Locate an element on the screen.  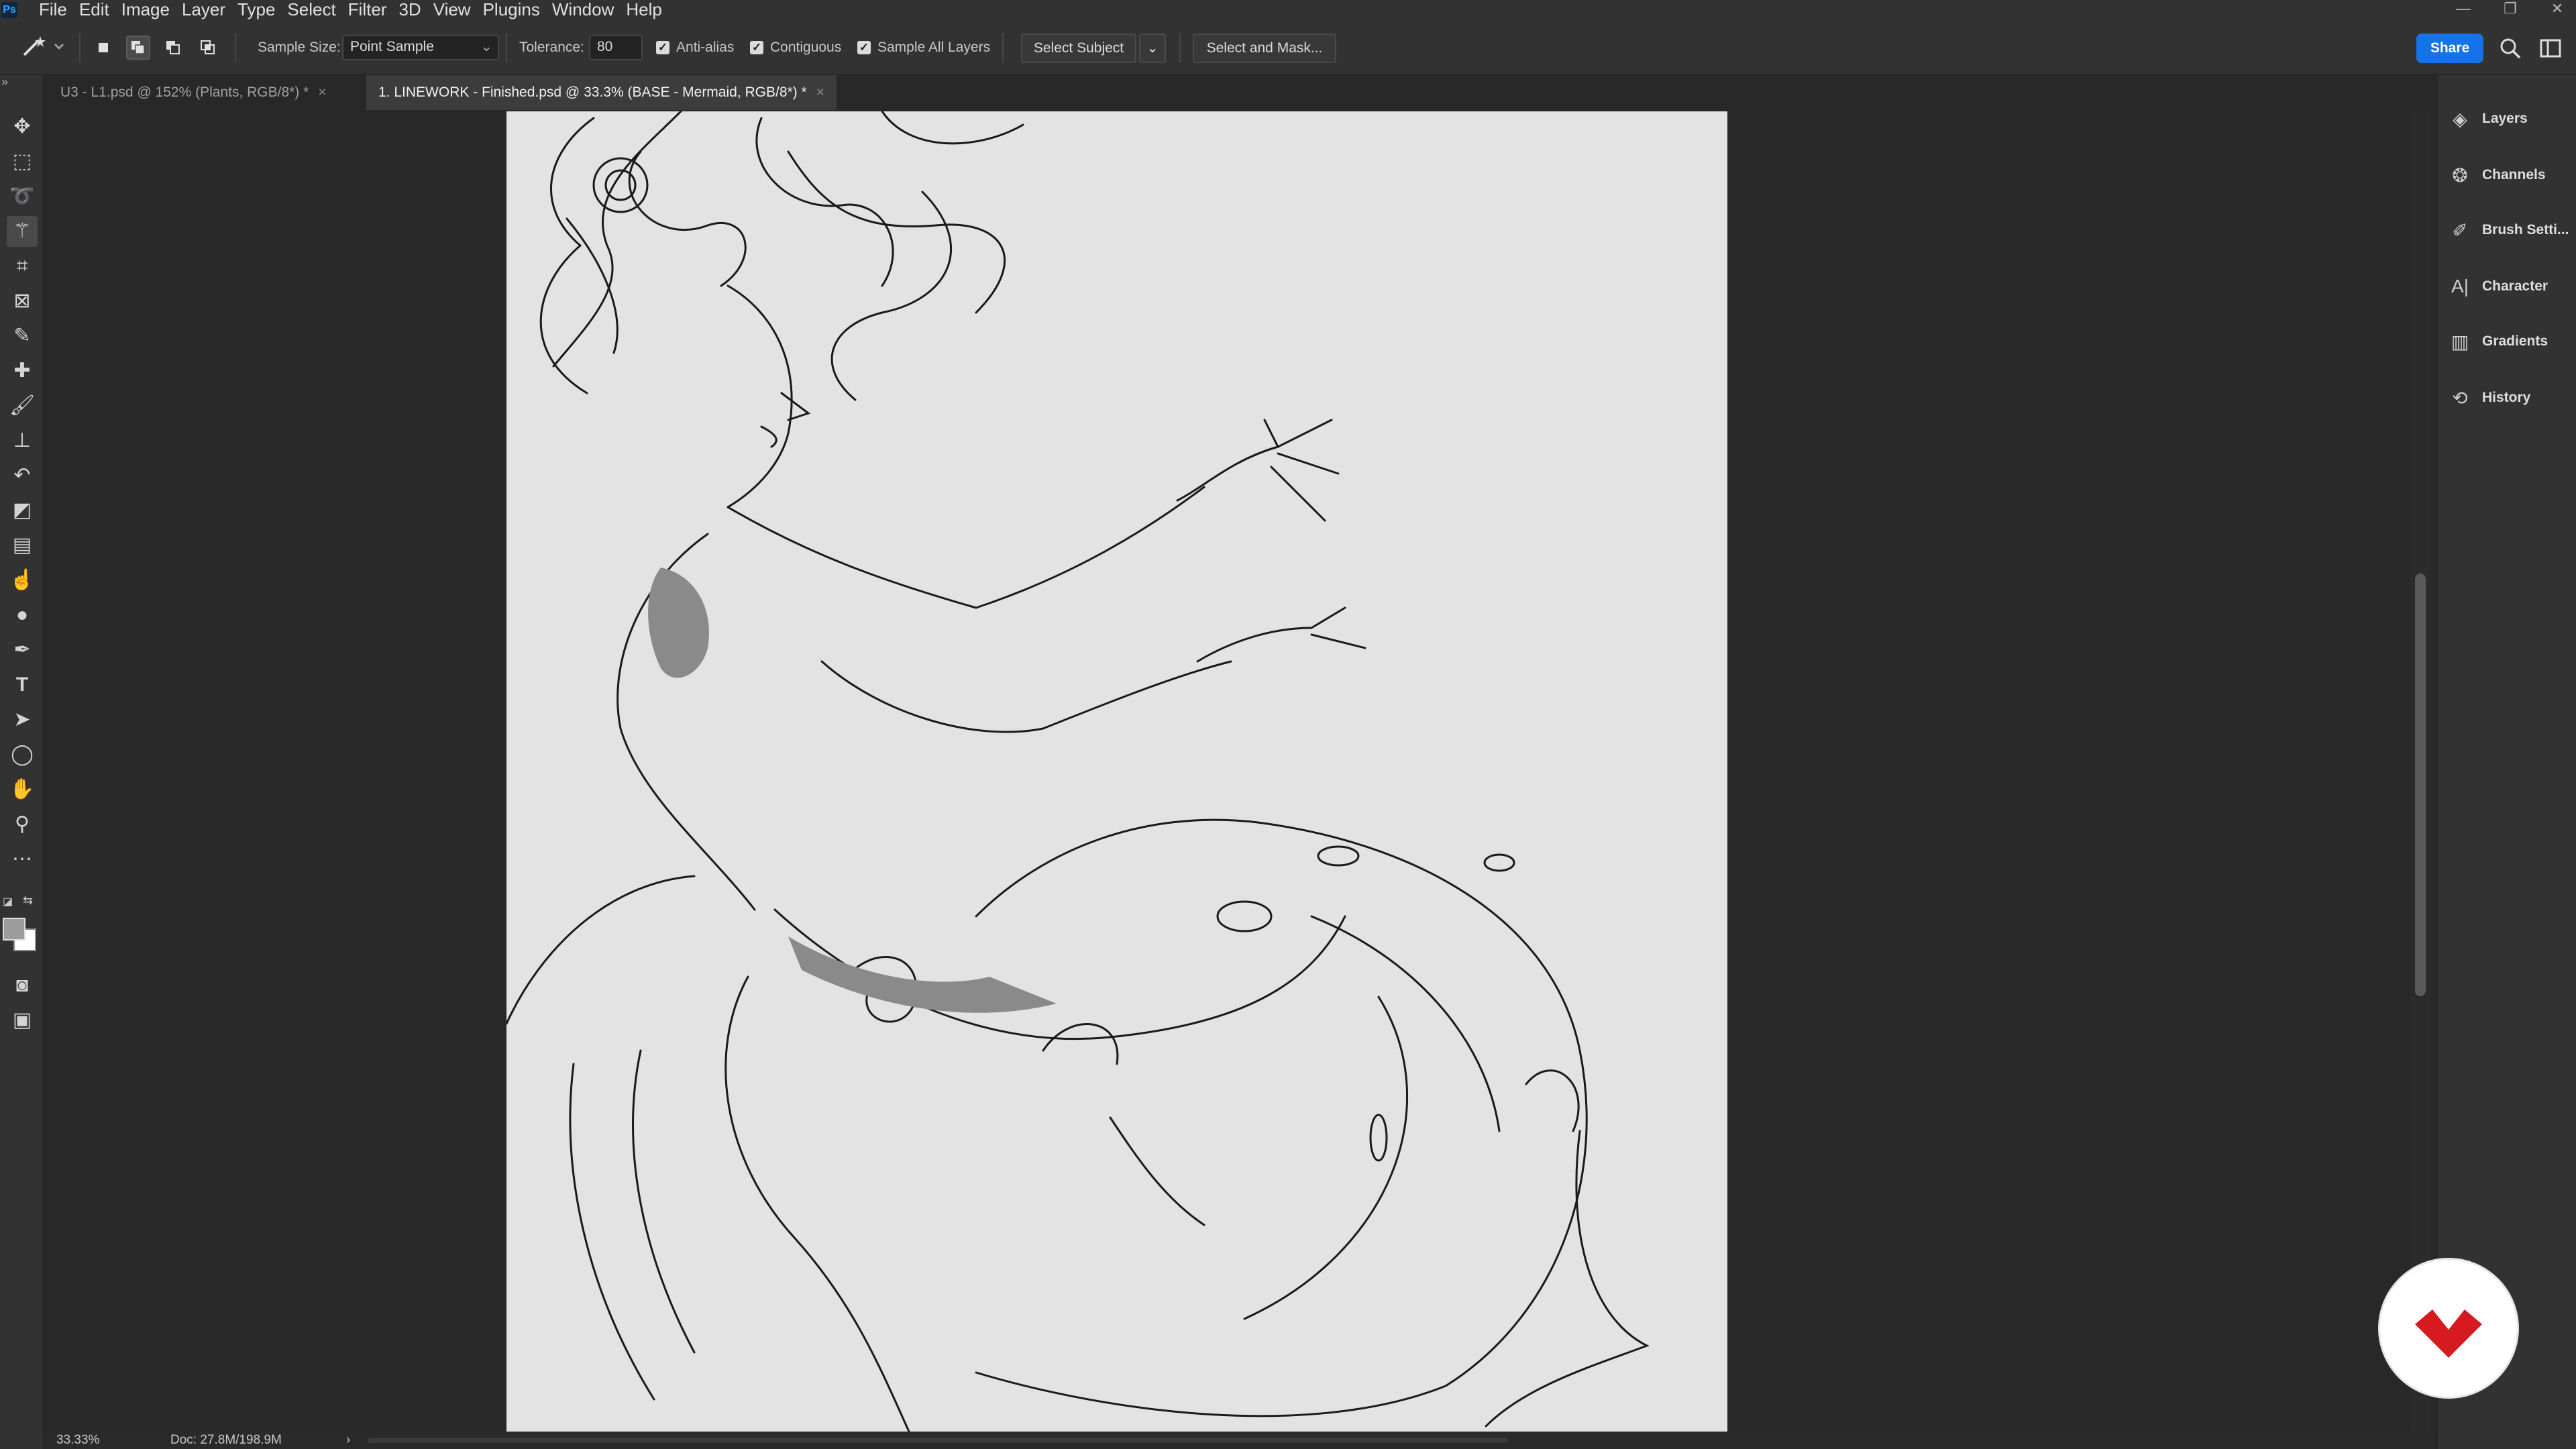
menu-layer: Layer is located at coordinates (203, 10).